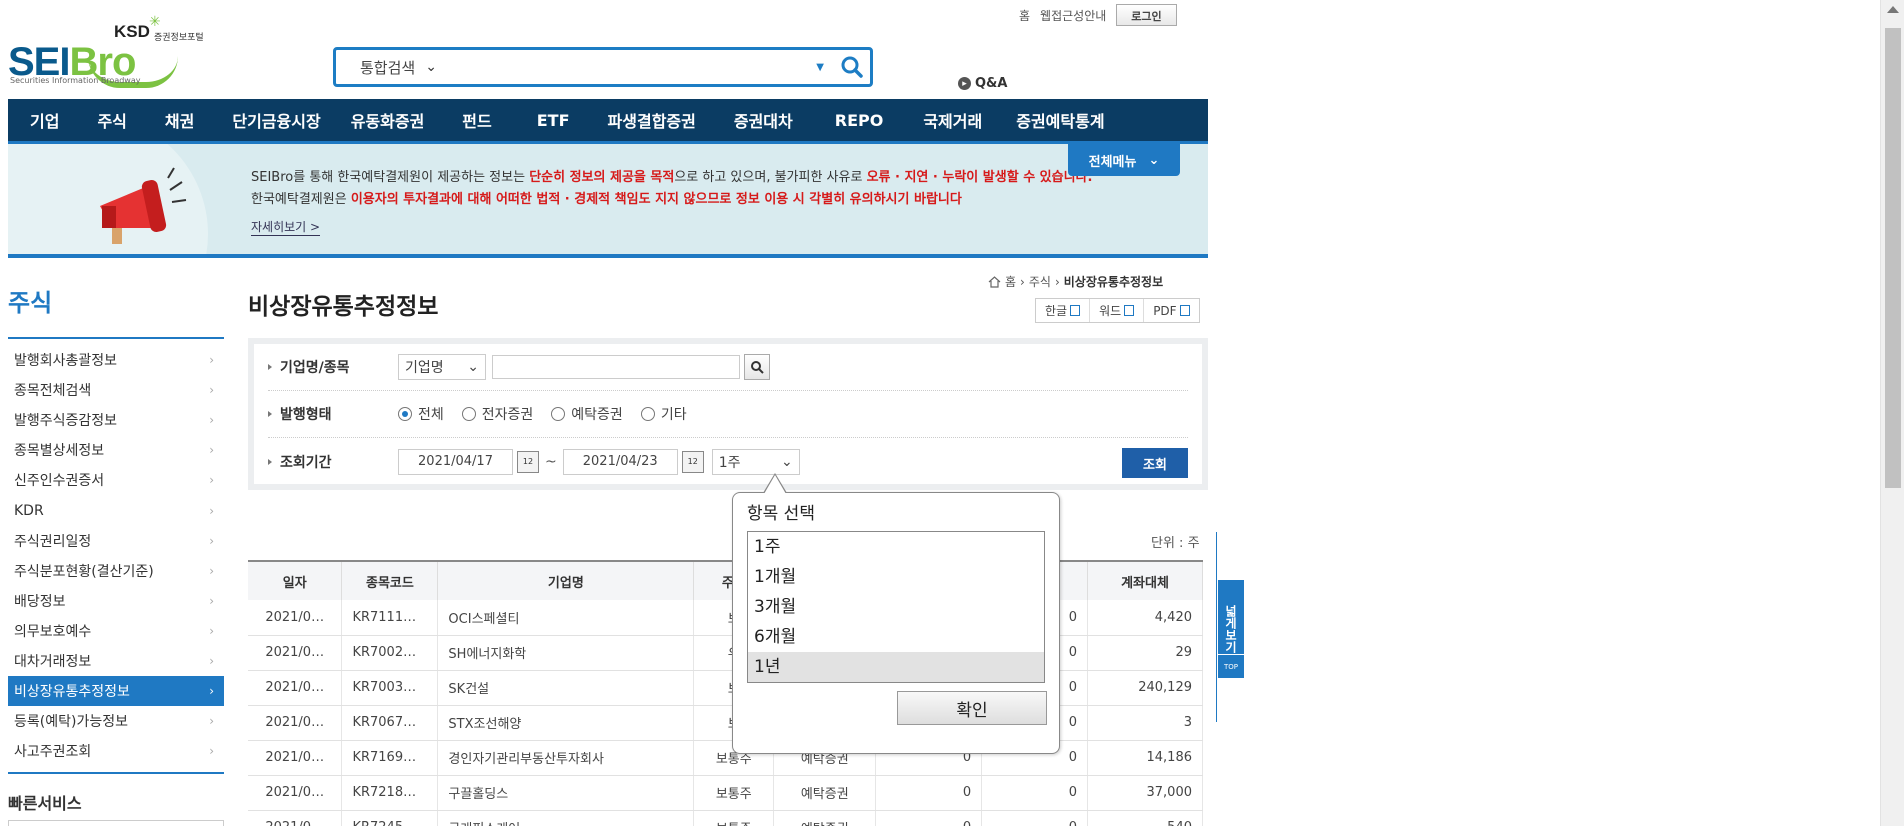 Image resolution: width=1904 pixels, height=826 pixels. Describe the element at coordinates (116, 390) in the screenshot. I see `sidebar-item: 종목전체검색 ›` at that location.